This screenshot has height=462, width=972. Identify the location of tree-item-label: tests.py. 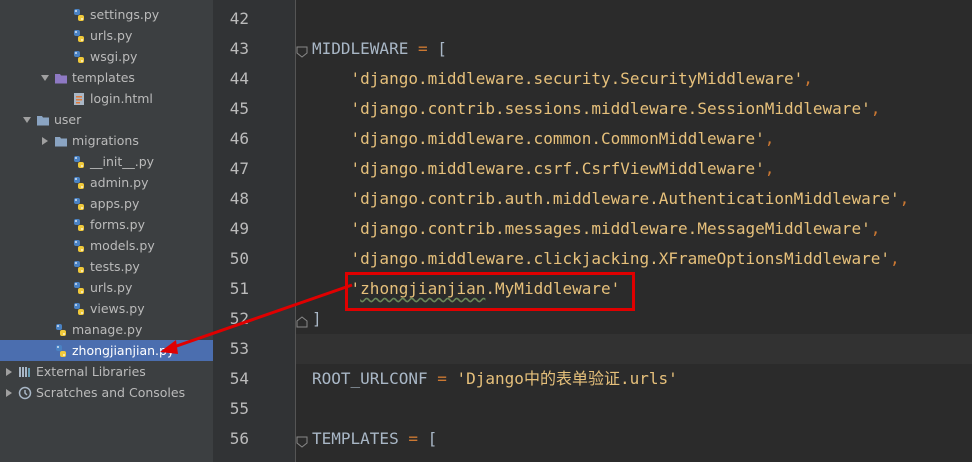
(115, 266).